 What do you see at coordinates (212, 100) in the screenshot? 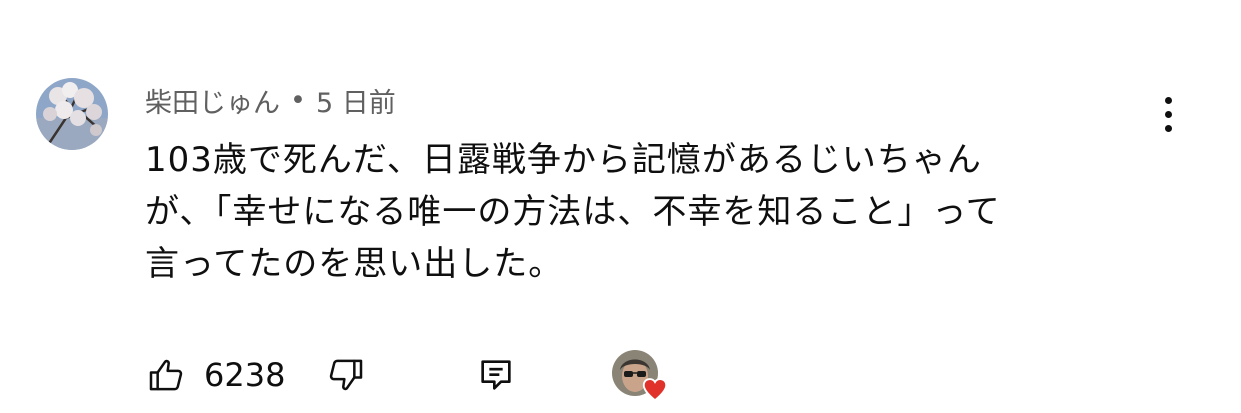
I see `author-name: 柴田じゅん` at bounding box center [212, 100].